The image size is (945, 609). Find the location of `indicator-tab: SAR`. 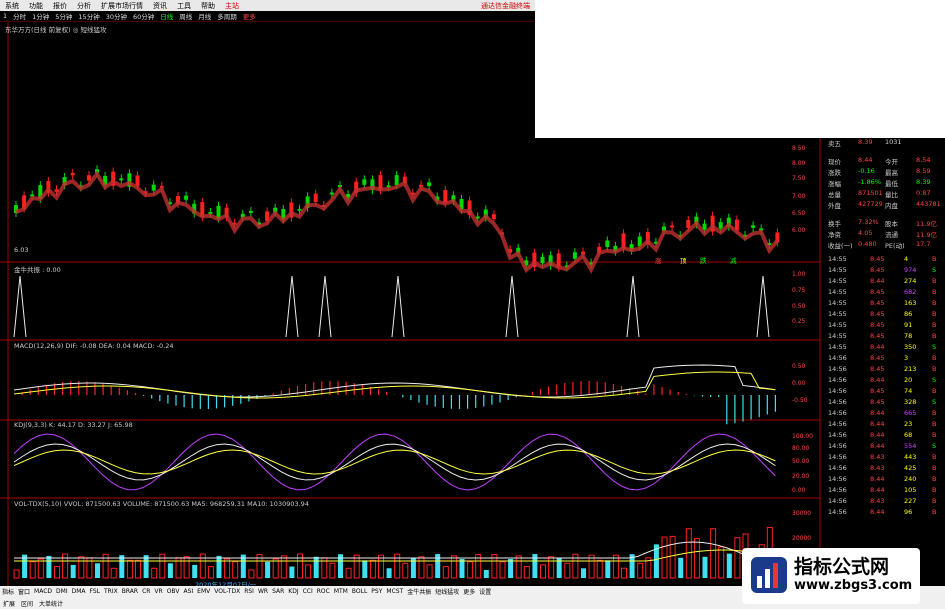

indicator-tab: SAR is located at coordinates (278, 591).